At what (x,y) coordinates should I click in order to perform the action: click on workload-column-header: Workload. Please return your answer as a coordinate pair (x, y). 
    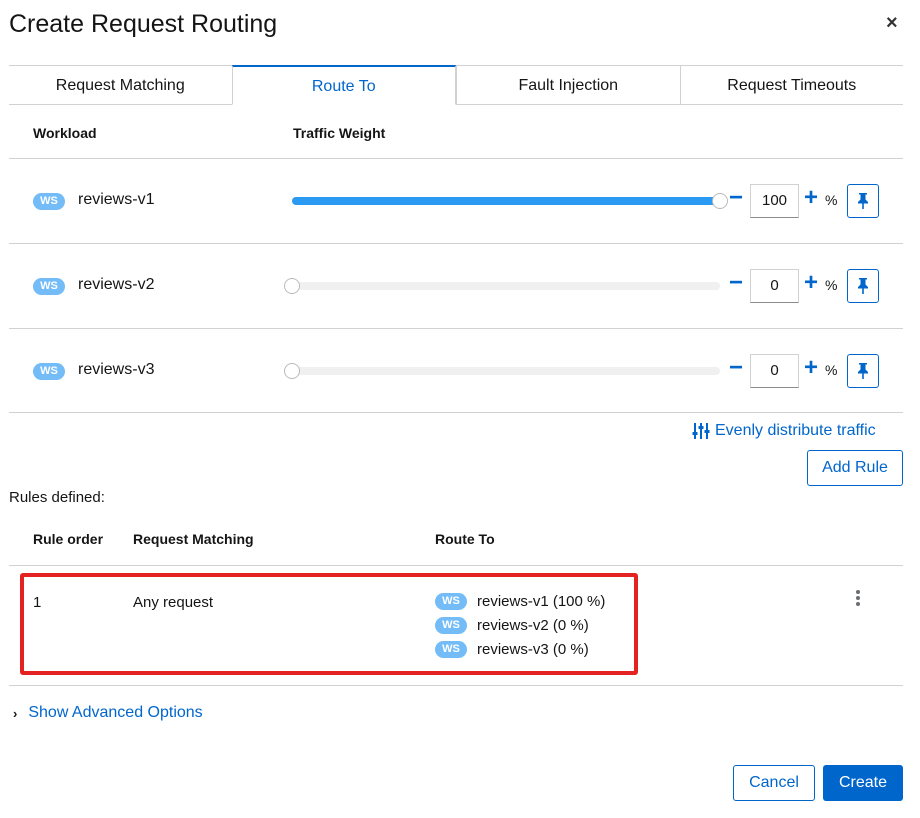
    Looking at the image, I should click on (65, 133).